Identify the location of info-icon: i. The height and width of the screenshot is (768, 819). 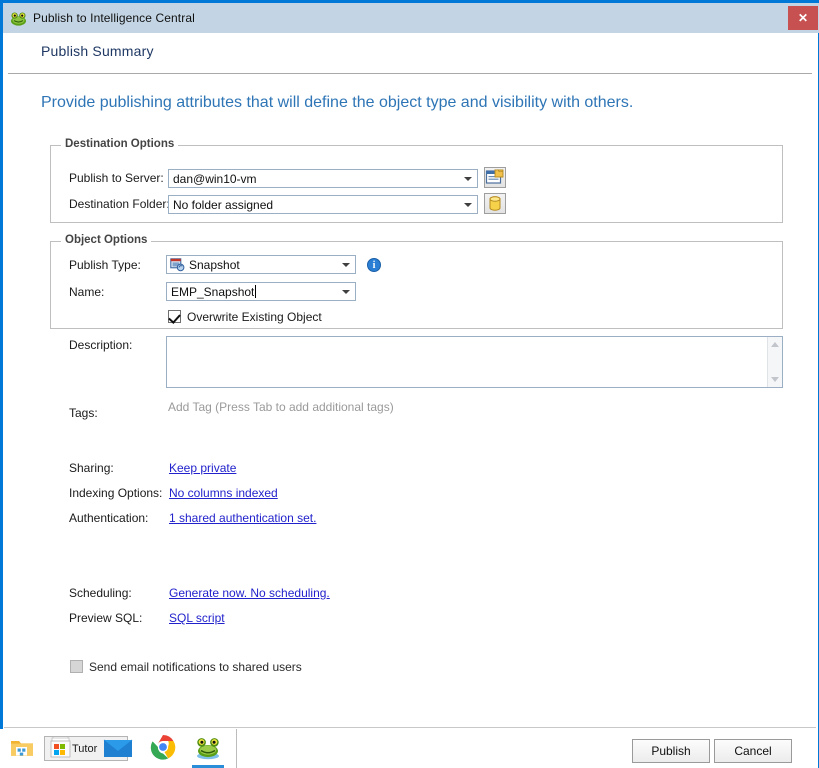
(374, 265).